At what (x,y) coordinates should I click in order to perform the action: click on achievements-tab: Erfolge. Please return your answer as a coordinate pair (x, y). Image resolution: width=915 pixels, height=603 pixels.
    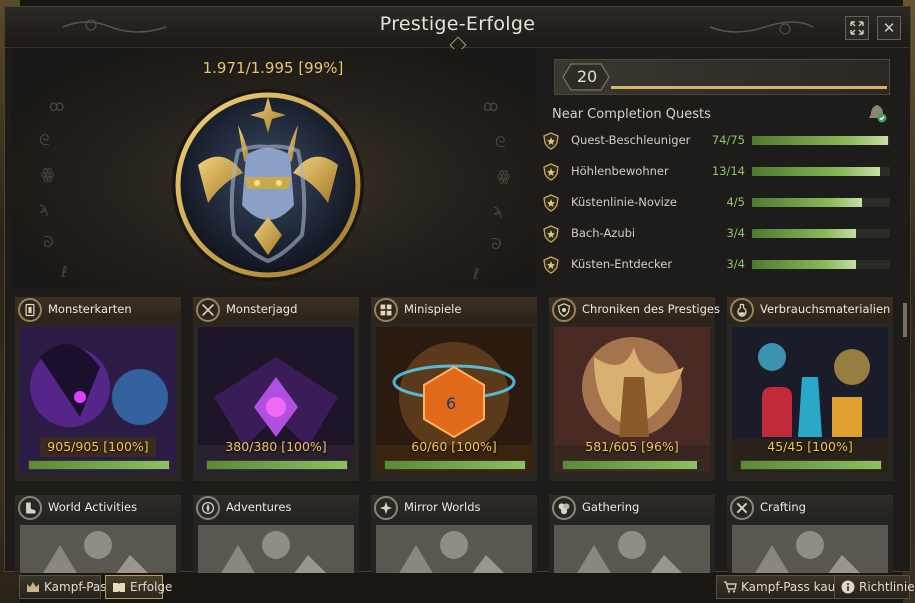
    Looking at the image, I should click on (138, 587).